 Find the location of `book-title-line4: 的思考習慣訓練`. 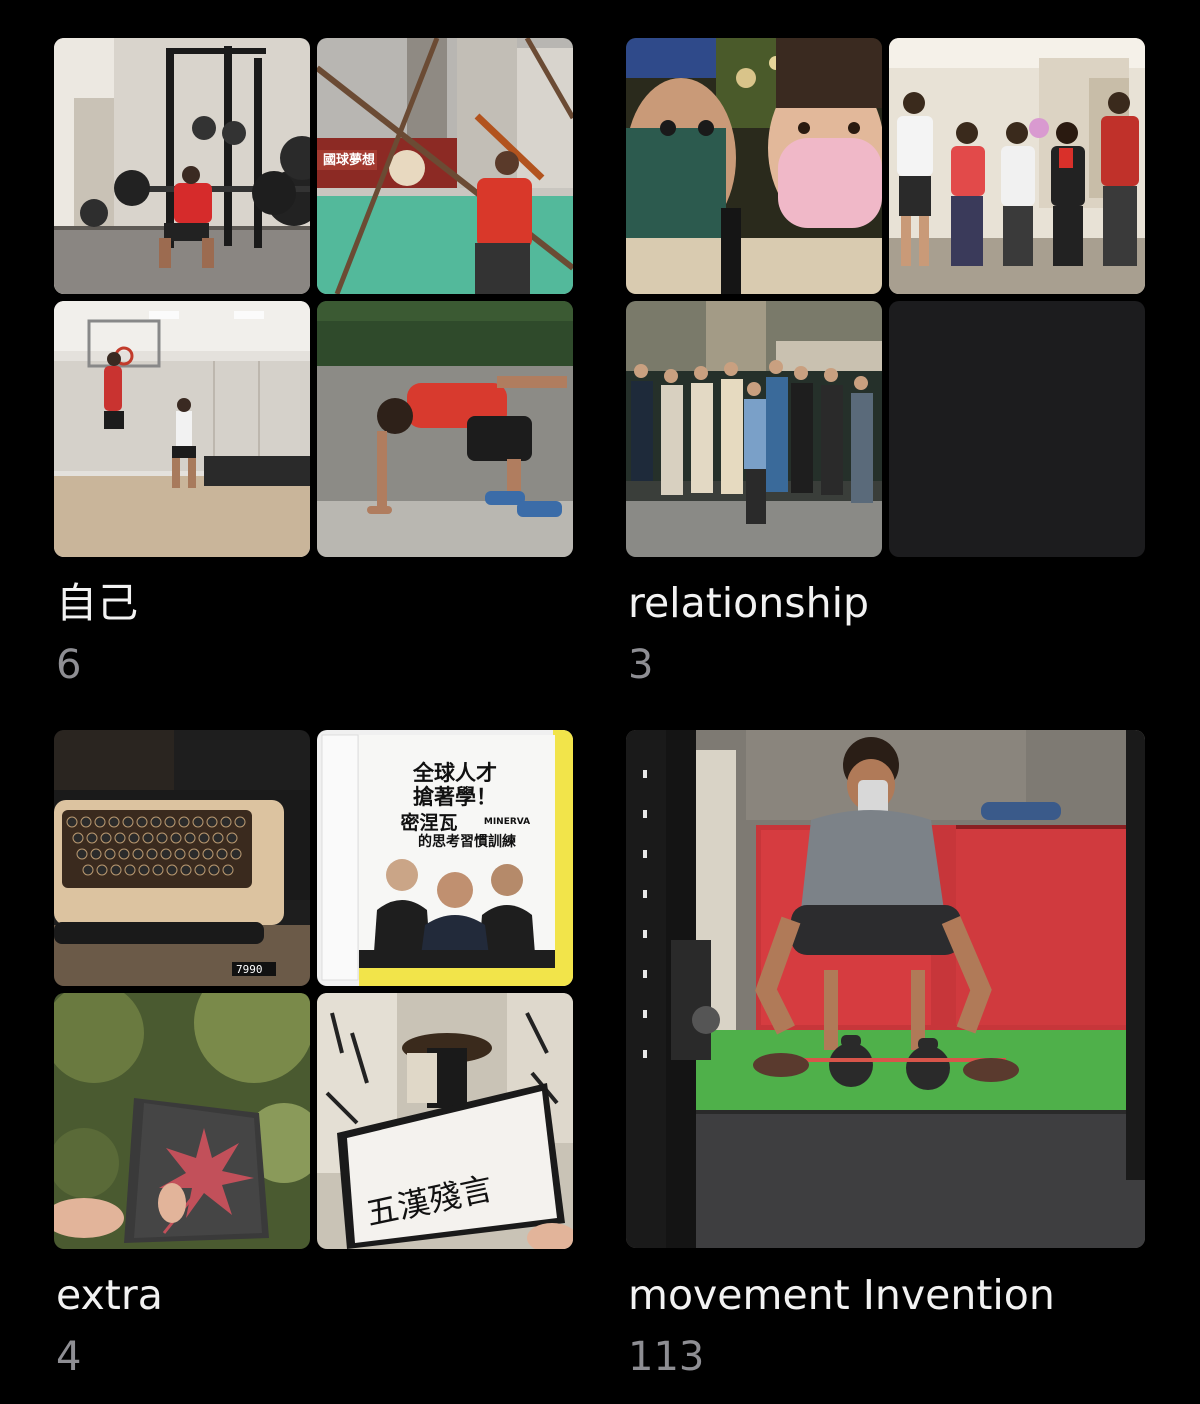

book-title-line4: 的思考習慣訓練 is located at coordinates (467, 841).